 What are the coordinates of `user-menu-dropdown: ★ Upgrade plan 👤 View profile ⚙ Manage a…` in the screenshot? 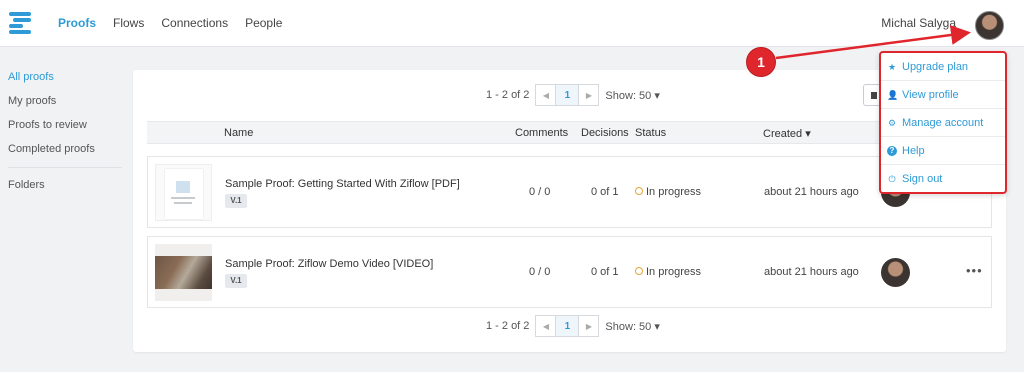 It's located at (943, 122).